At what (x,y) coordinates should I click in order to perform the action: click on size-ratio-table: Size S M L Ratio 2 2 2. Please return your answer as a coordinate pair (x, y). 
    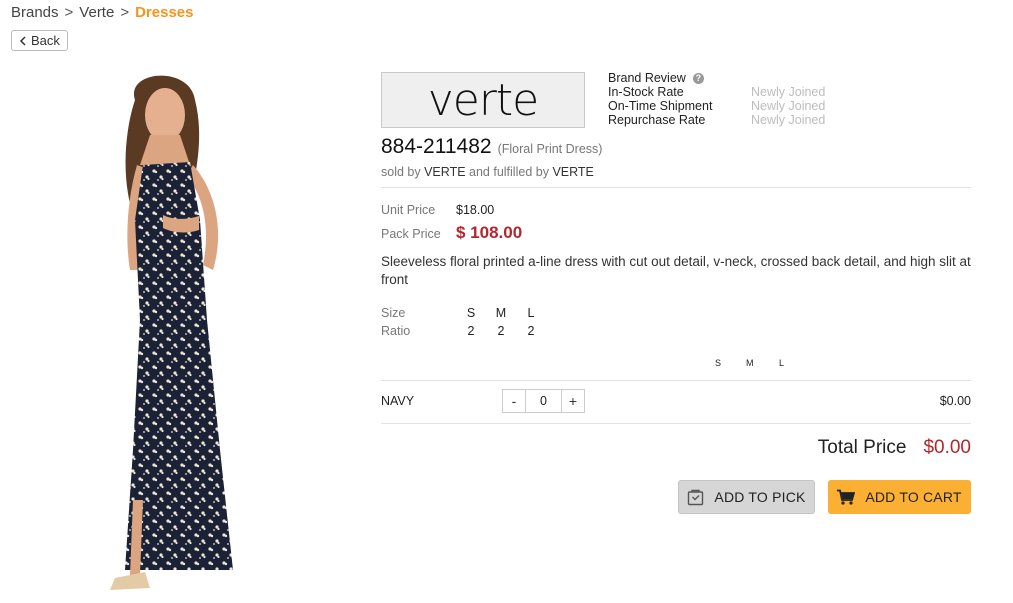
    Looking at the image, I should click on (463, 322).